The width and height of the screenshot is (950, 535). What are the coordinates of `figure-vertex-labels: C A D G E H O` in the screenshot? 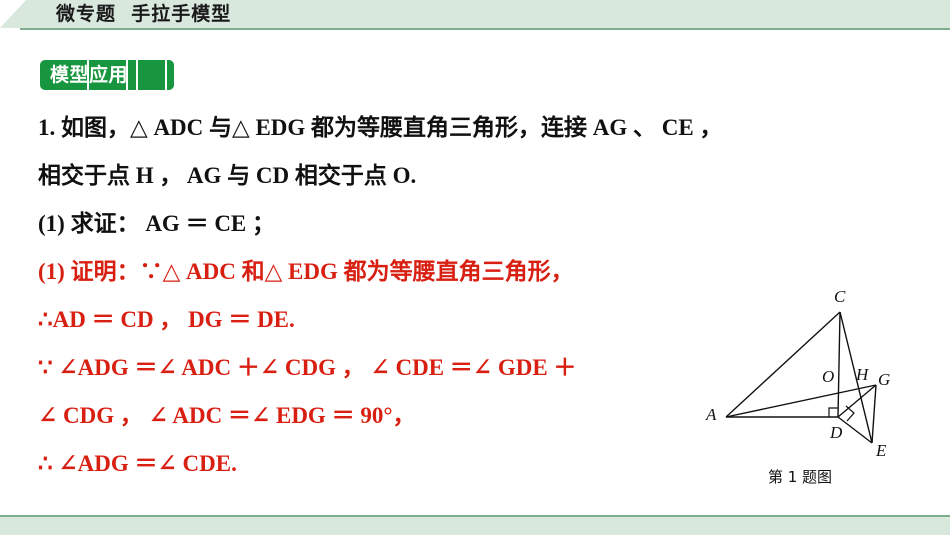 It's located at (797, 373).